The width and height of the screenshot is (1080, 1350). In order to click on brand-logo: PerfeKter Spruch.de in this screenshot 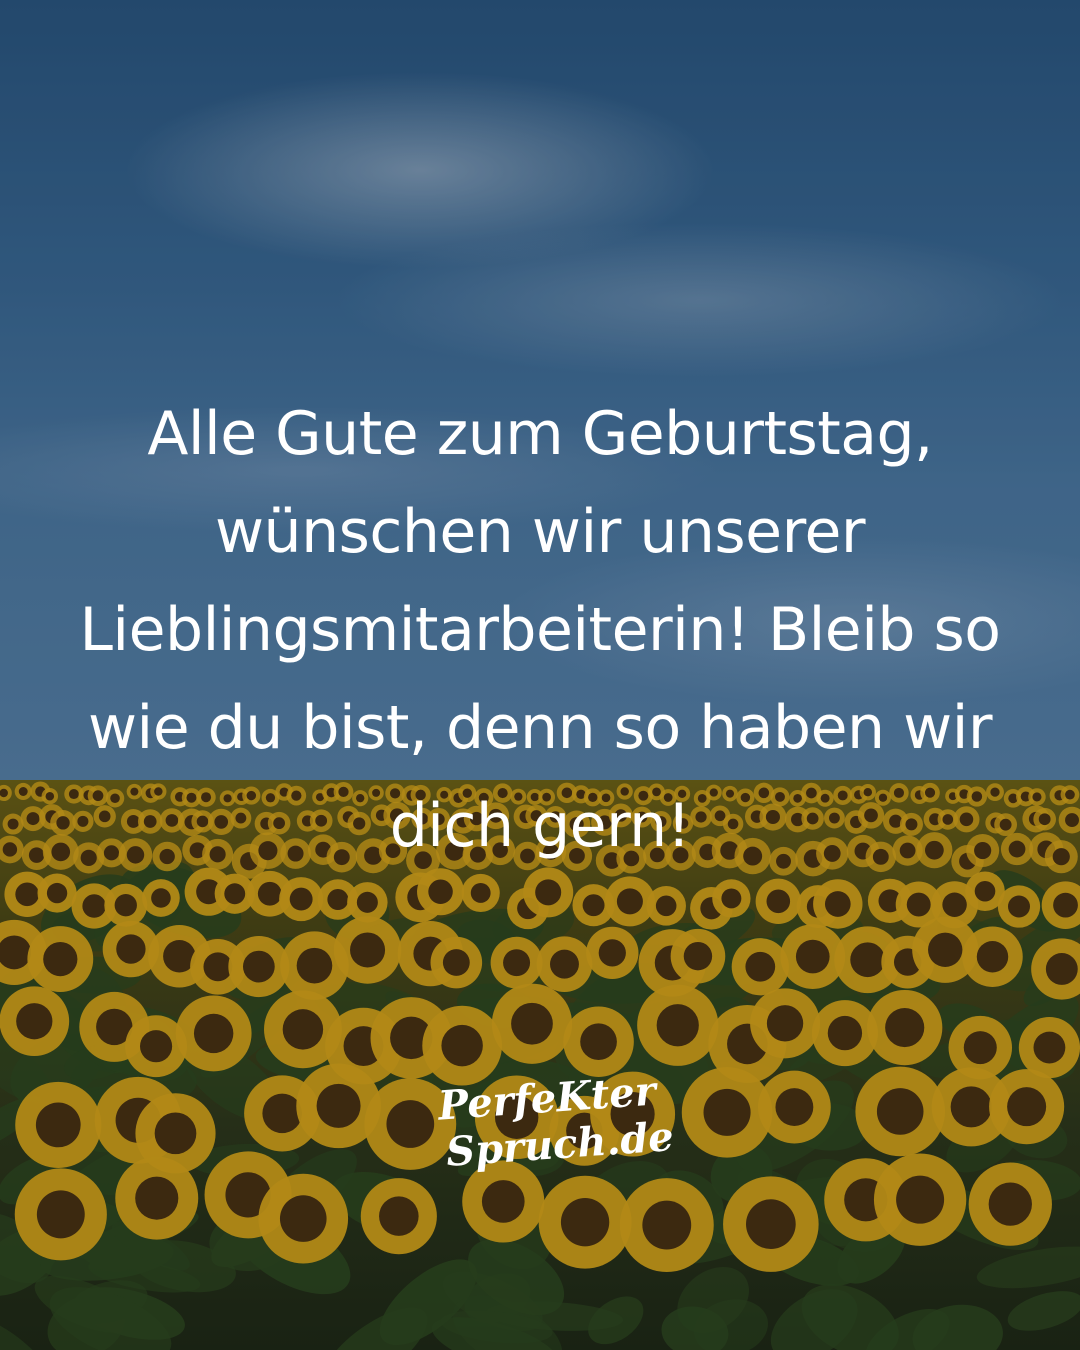, I will do `click(548, 1126)`.